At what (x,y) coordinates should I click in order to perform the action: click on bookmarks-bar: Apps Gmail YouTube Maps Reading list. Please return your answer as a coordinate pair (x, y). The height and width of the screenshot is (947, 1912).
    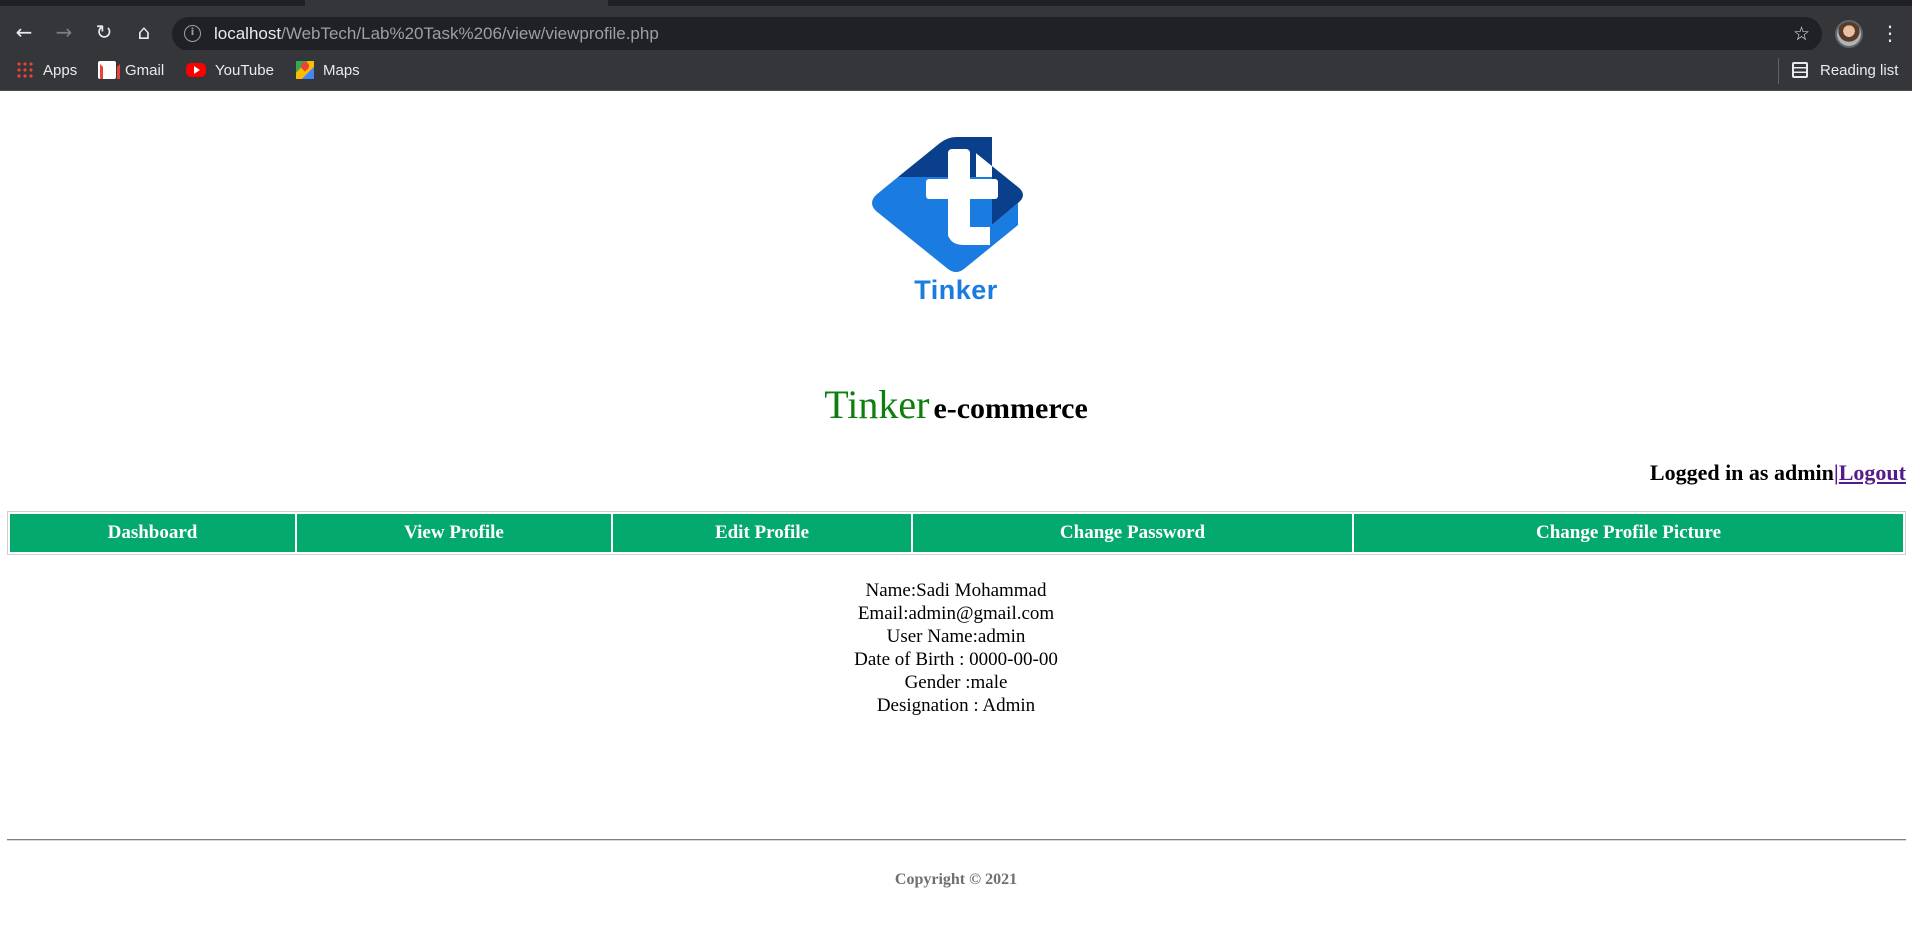
    Looking at the image, I should click on (956, 70).